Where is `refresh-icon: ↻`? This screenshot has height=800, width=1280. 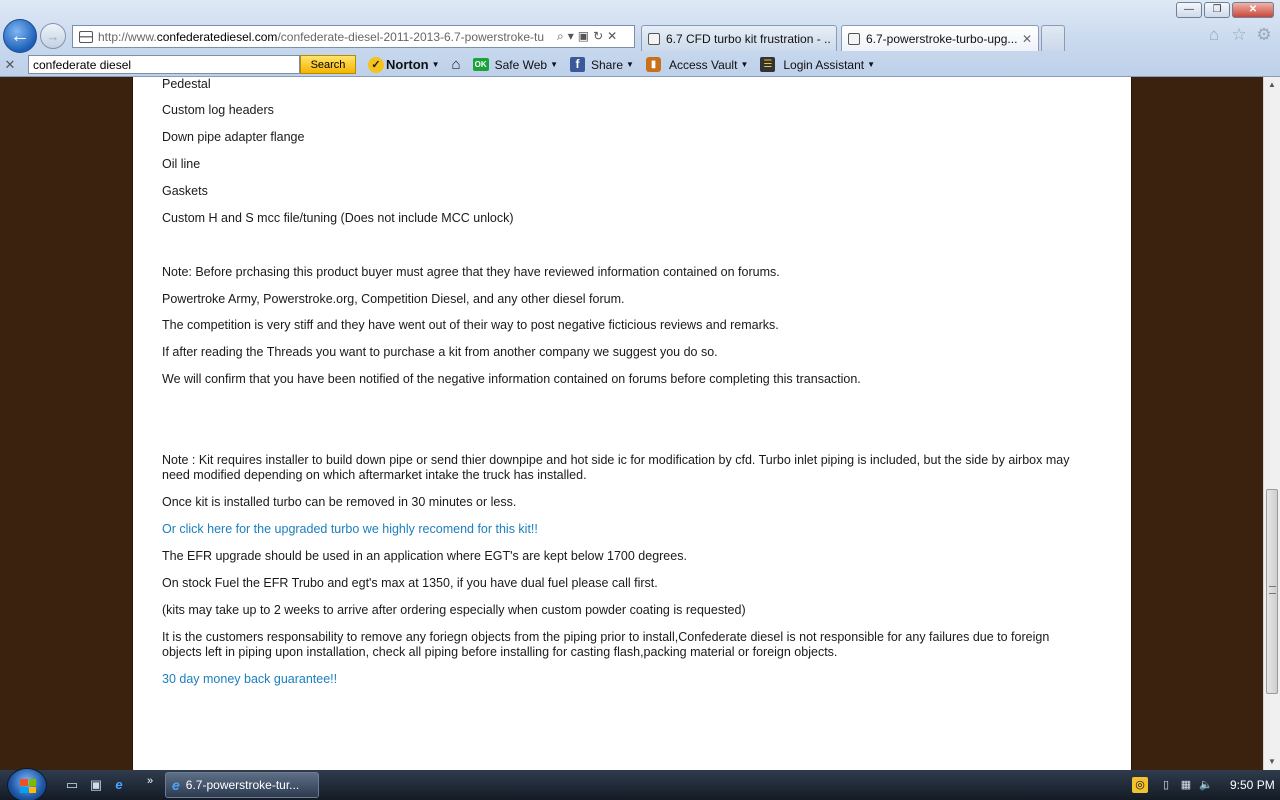
refresh-icon: ↻ is located at coordinates (598, 36).